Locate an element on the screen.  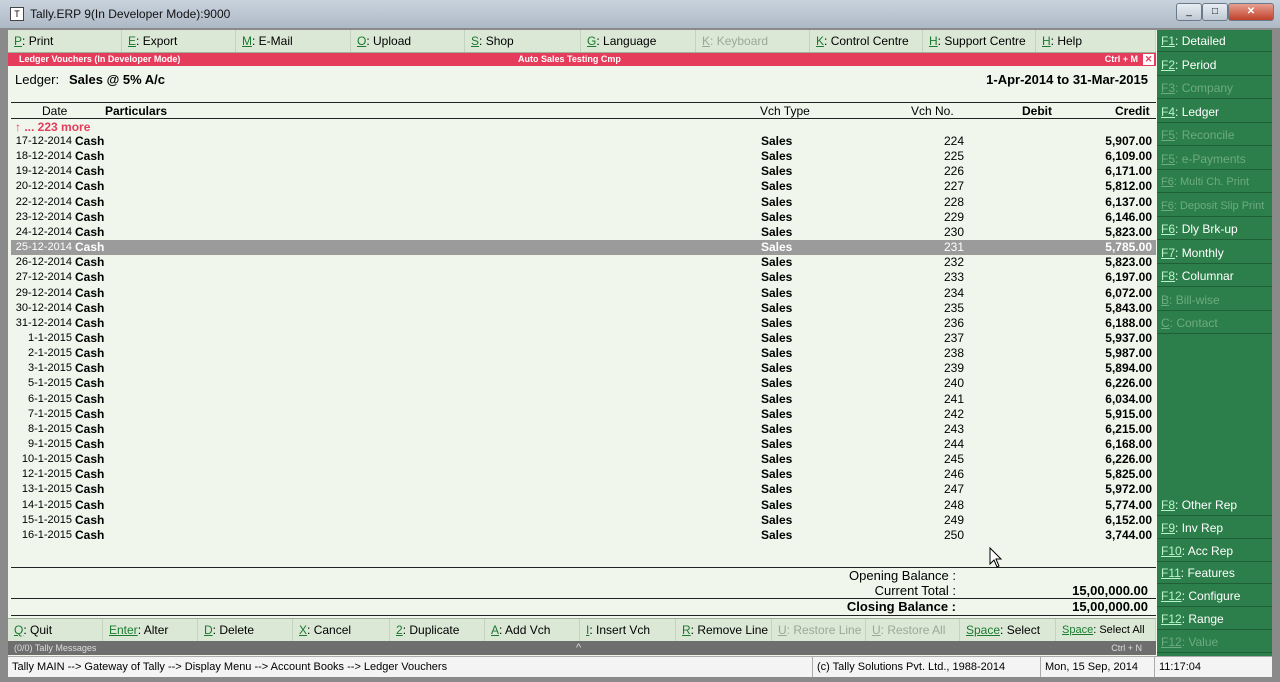
voucher-row: 19-12-2014 Cash Sales 226 6,171.00 is located at coordinates (583, 171).